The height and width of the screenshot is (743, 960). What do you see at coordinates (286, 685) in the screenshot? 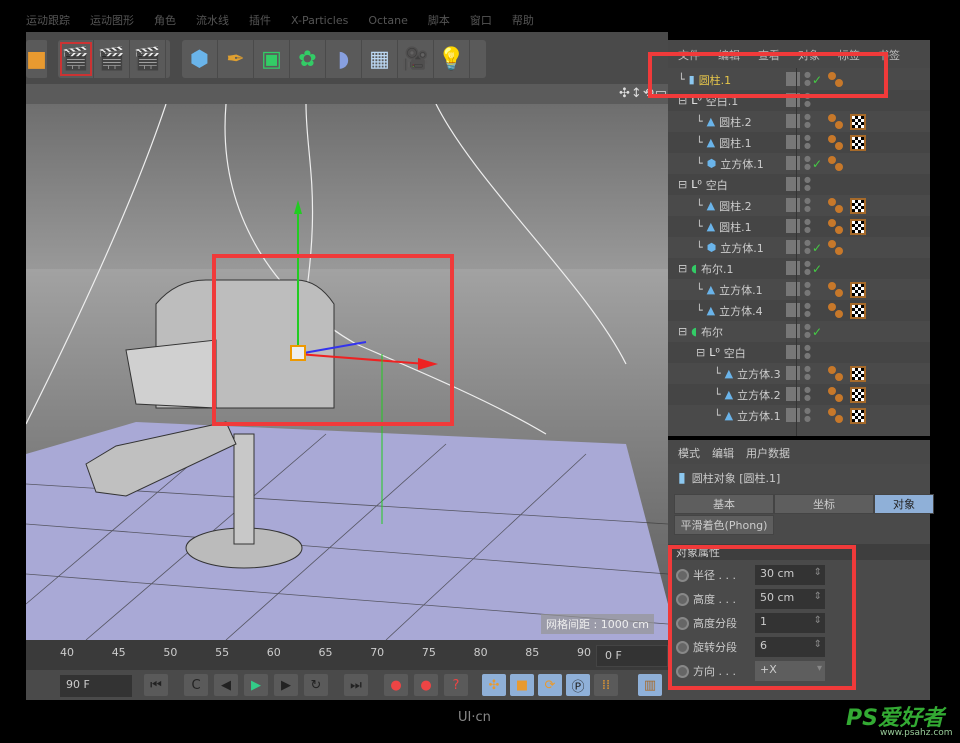
I see `next-frame-button: ▶` at bounding box center [286, 685].